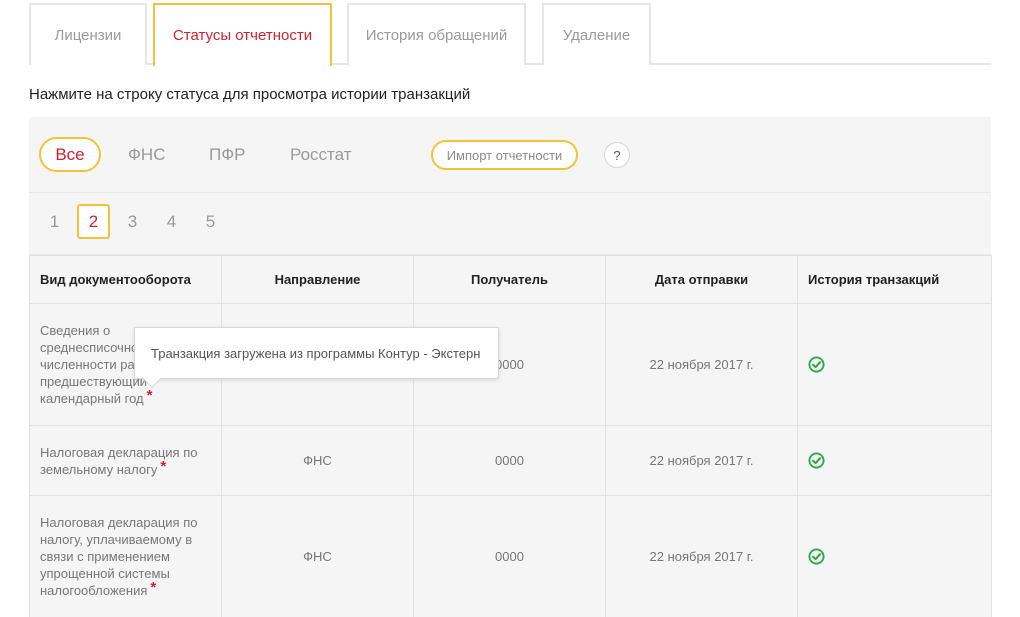 The height and width of the screenshot is (617, 1020). Describe the element at coordinates (70, 154) in the screenshot. I see `filter-all: Все` at that location.